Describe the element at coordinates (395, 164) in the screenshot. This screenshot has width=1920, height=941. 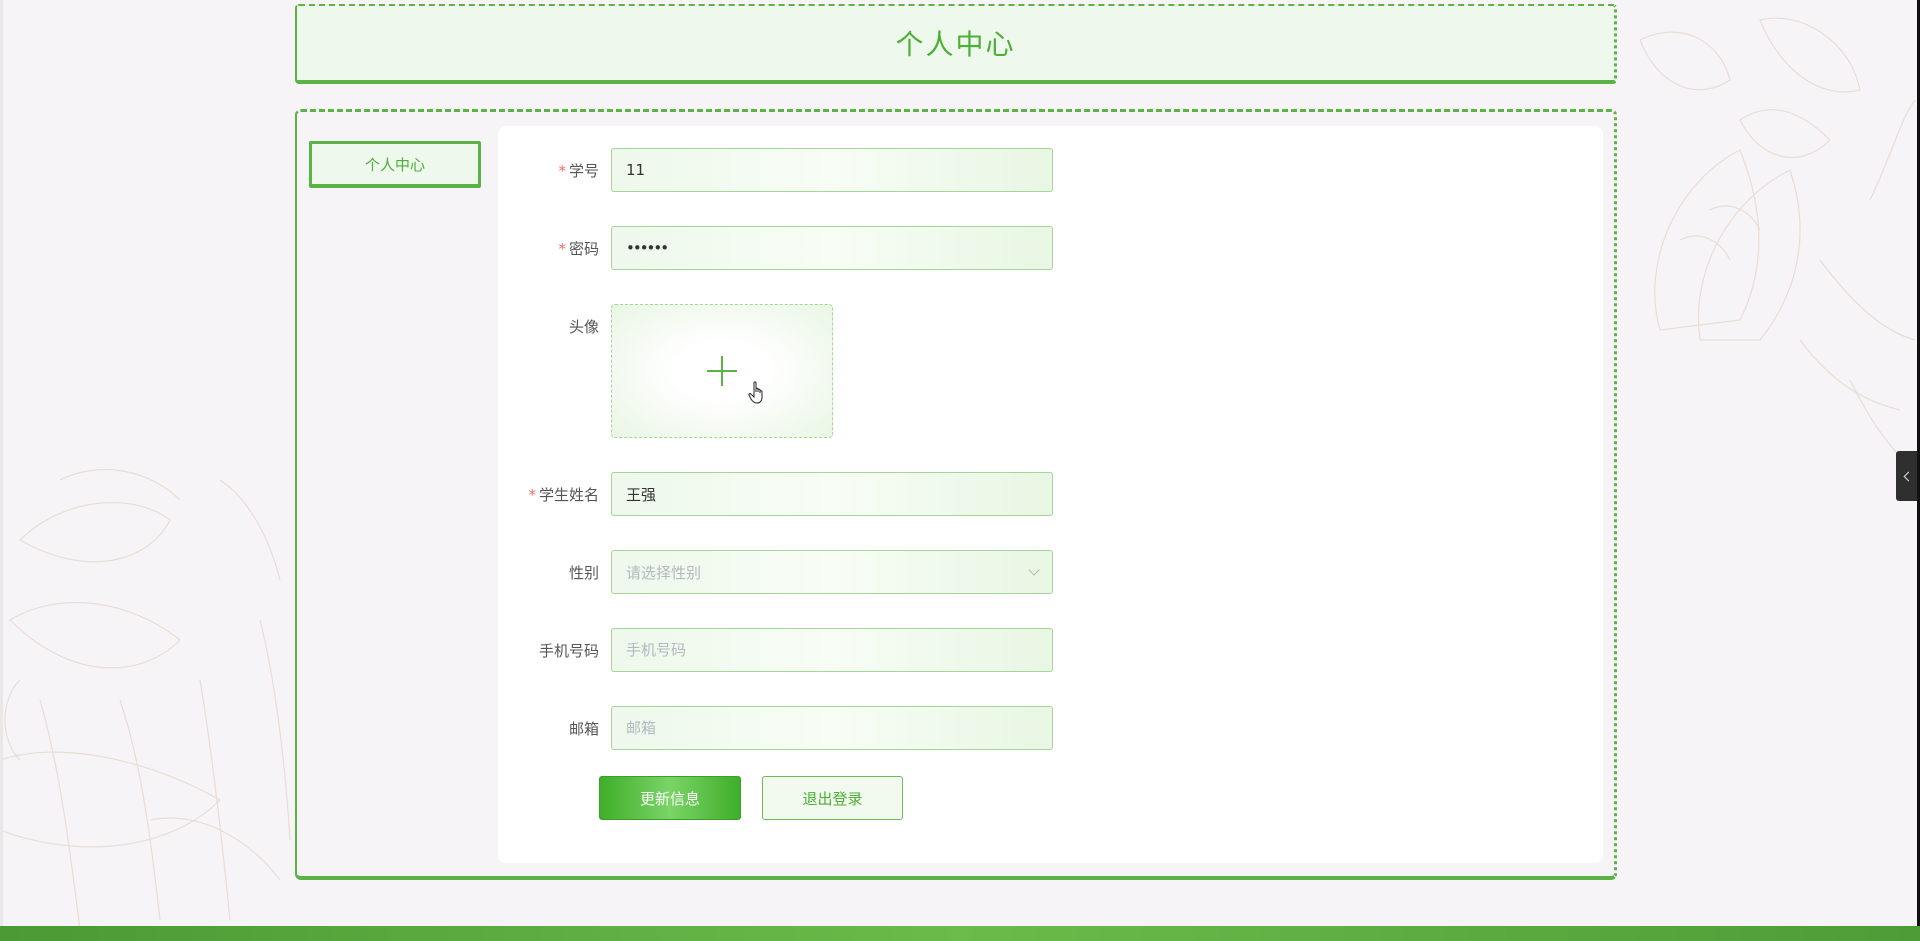
I see `sidebar-item-profile: 个人中心` at that location.